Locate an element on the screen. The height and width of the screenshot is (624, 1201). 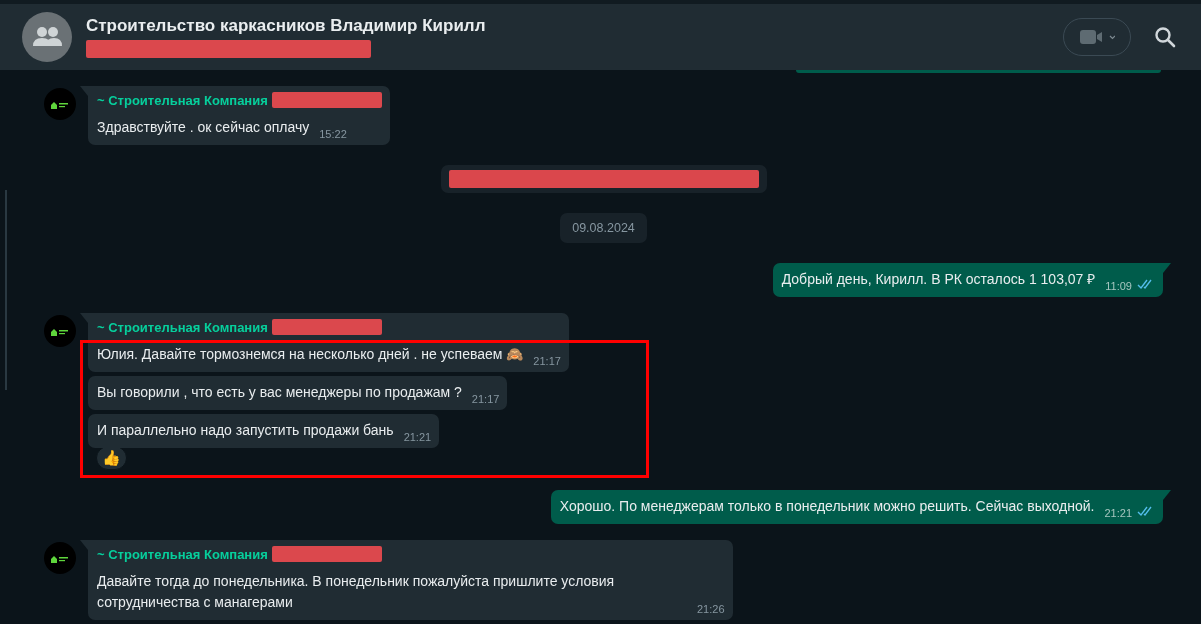
message-text: Добрый день, Кирилл. В РК осталось 1 103,07 ₽ is located at coordinates (938, 279).